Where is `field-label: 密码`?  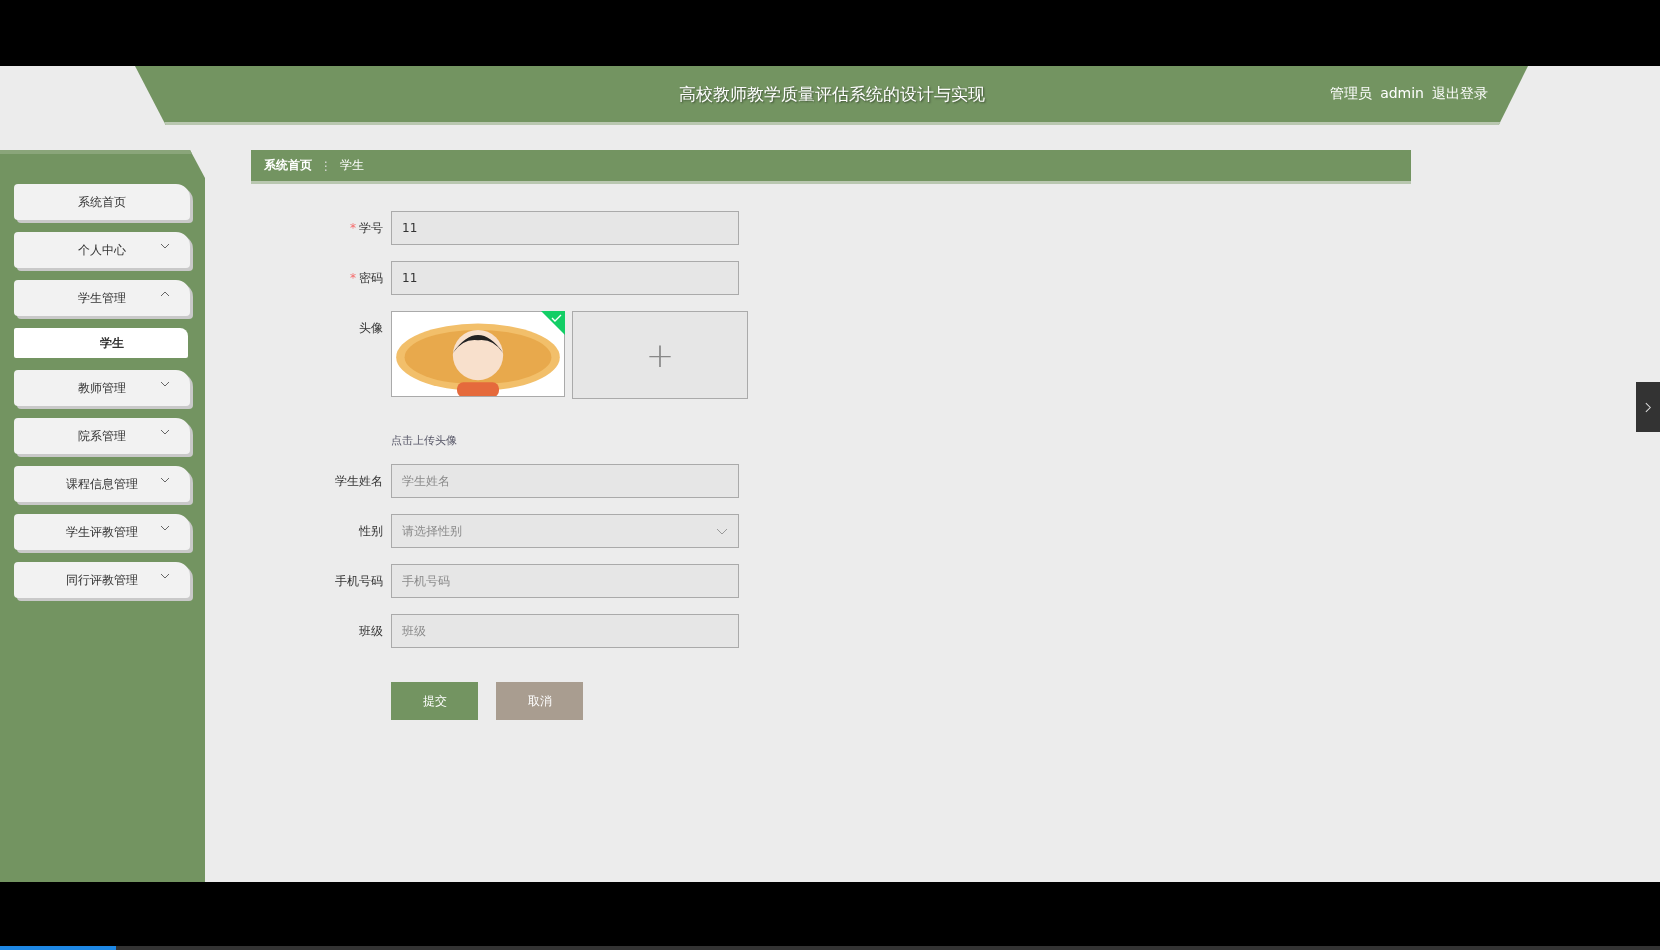 field-label: 密码 is located at coordinates (371, 278).